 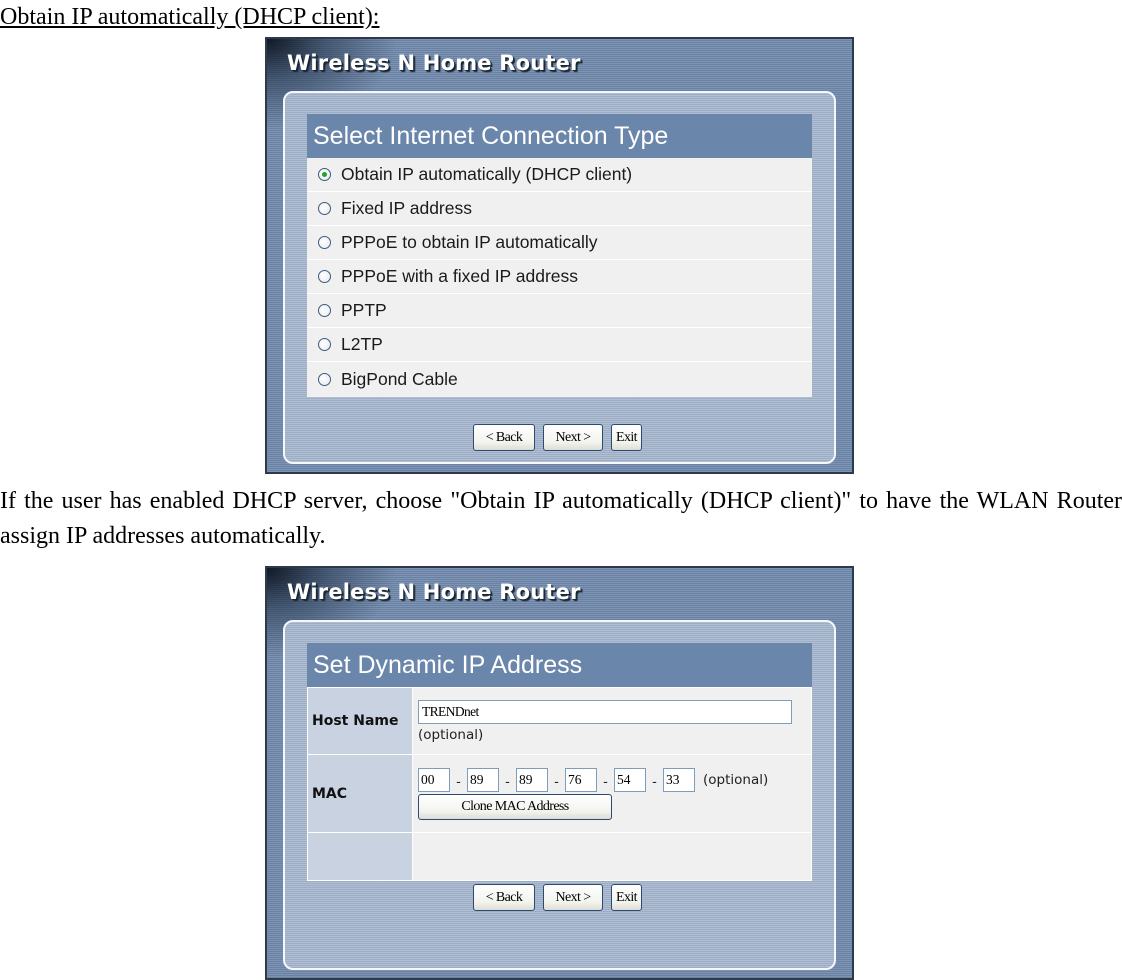 I want to click on mac-octet-2-input, so click(x=483, y=779).